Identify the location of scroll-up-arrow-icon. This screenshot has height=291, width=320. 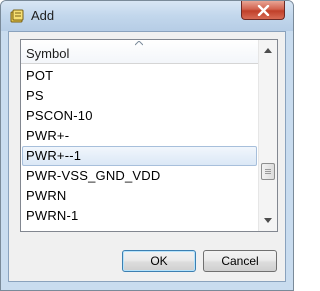
(268, 50).